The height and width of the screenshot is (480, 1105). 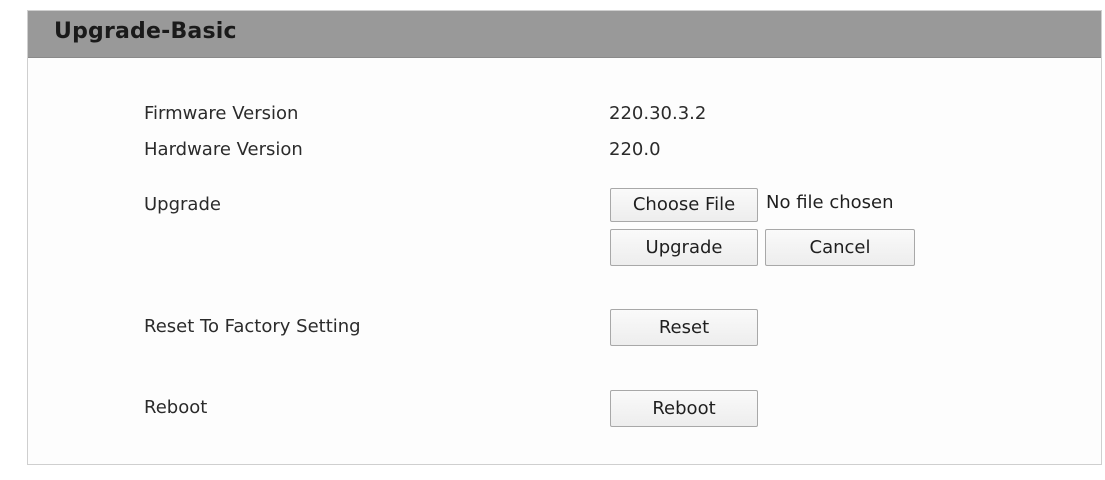 I want to click on reboot-label: Reboot, so click(x=176, y=407).